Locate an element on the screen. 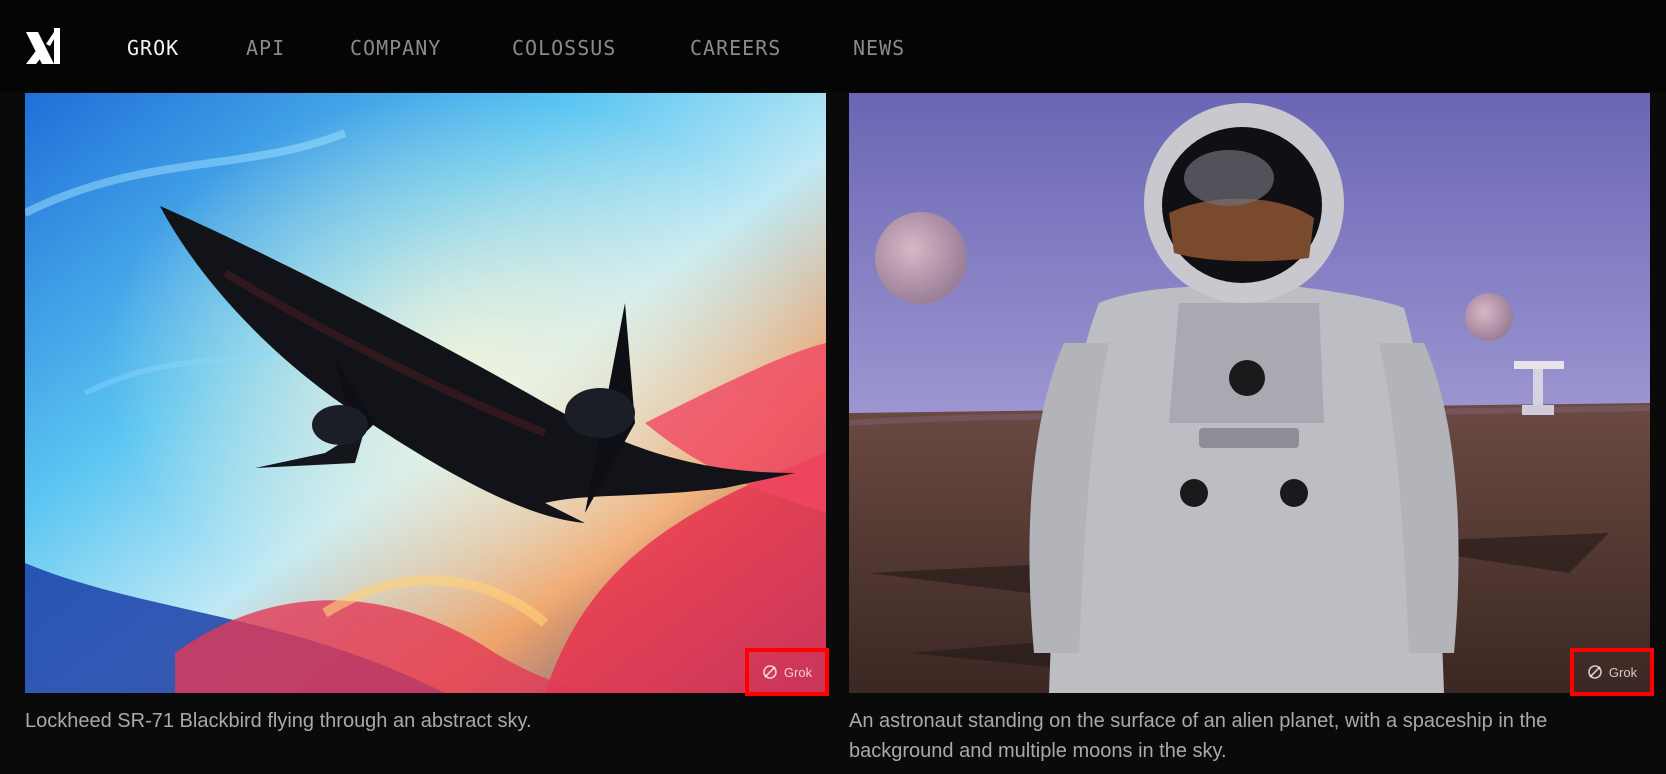  xai-logo is located at coordinates (44, 46).